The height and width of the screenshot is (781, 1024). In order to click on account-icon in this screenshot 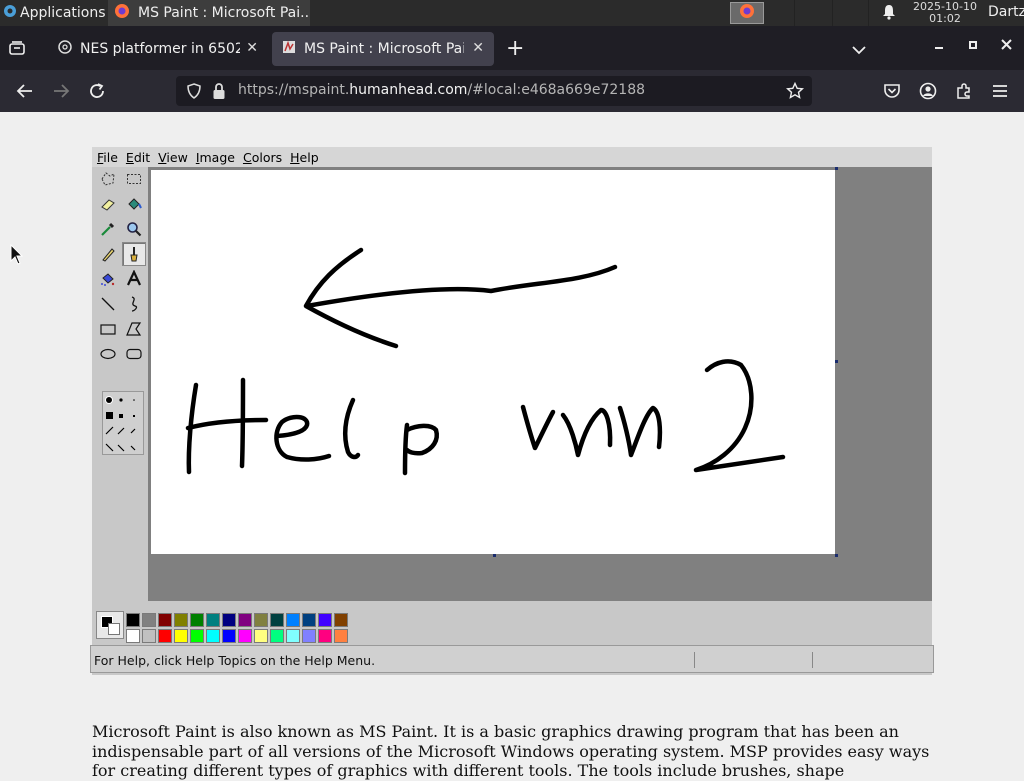, I will do `click(928, 93)`.